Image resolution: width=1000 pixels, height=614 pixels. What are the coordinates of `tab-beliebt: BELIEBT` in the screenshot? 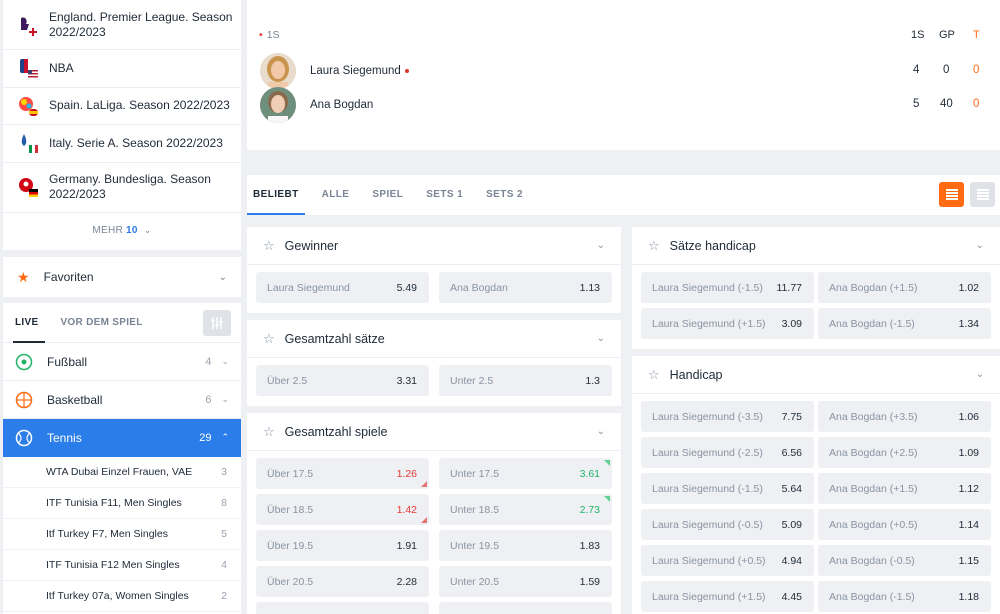 It's located at (276, 195).